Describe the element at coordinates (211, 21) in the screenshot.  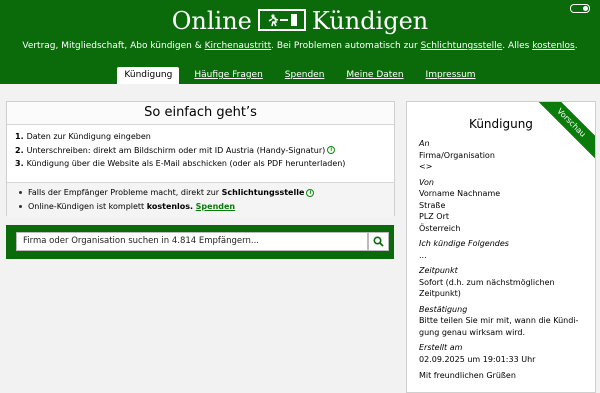
I see `logo-text-left: Online` at that location.